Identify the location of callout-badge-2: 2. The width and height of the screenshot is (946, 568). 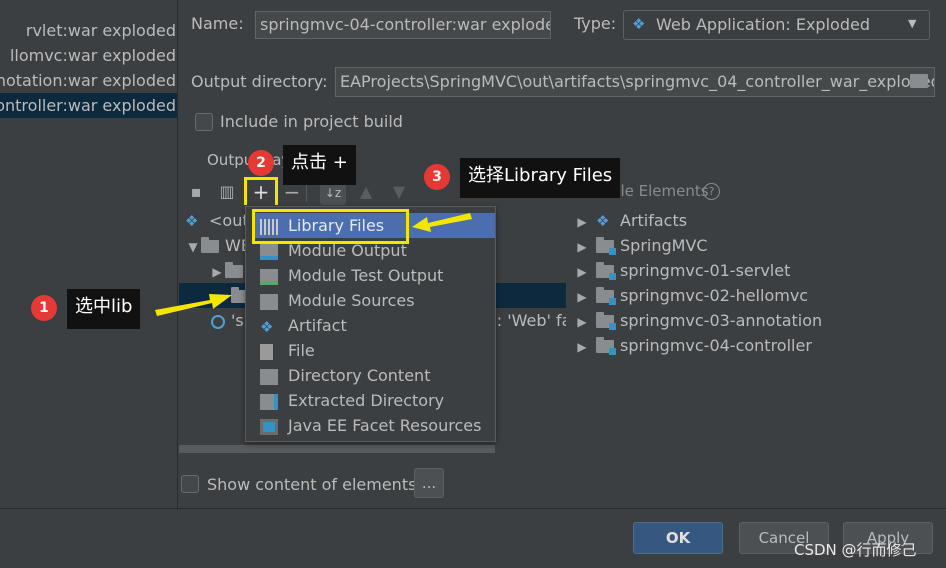
(261, 163).